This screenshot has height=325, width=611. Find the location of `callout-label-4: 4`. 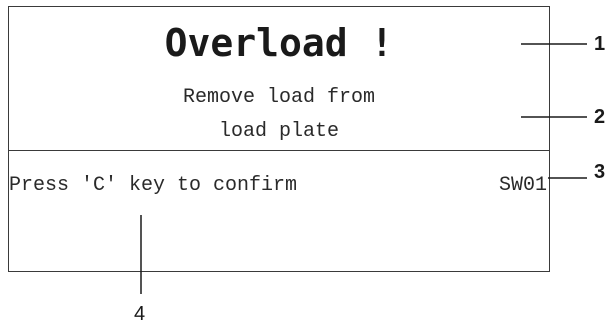

callout-label-4: 4 is located at coordinates (139, 314).